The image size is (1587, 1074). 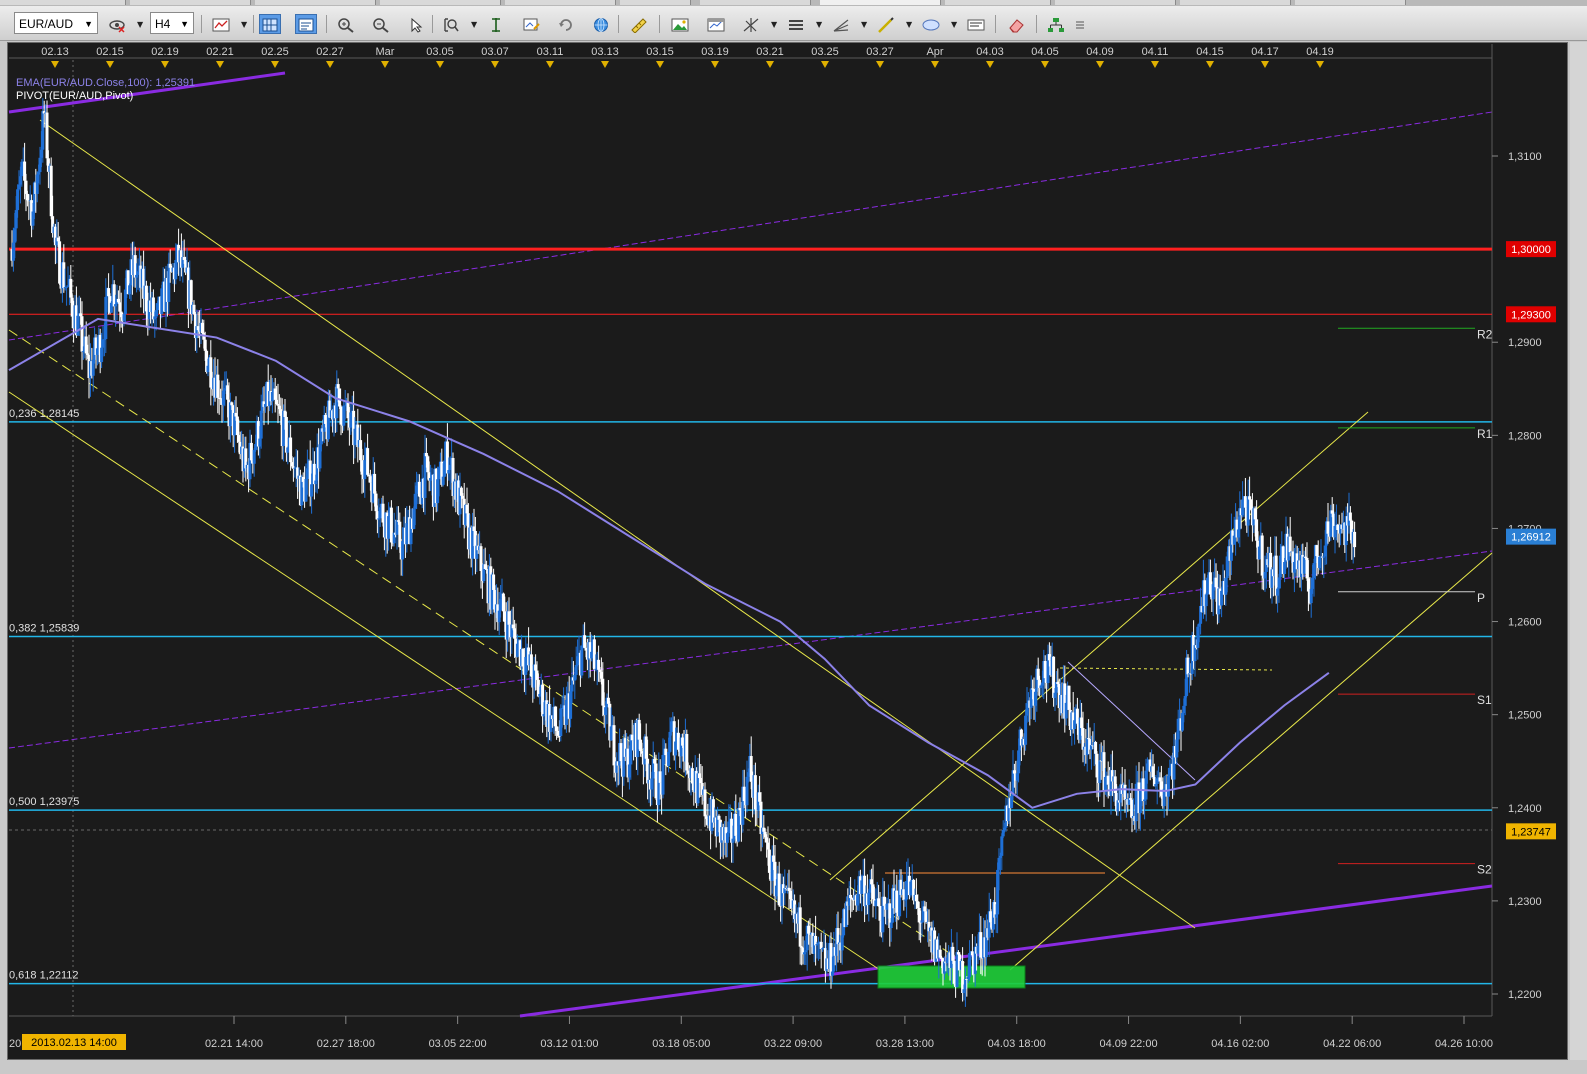 What do you see at coordinates (1531, 315) in the screenshot?
I see `price-tag-label: 1,29300` at bounding box center [1531, 315].